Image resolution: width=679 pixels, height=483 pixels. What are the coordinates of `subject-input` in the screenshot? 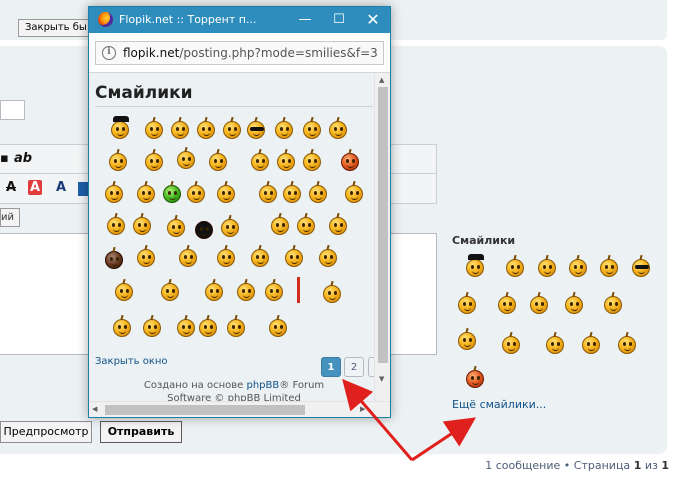 It's located at (12, 110).